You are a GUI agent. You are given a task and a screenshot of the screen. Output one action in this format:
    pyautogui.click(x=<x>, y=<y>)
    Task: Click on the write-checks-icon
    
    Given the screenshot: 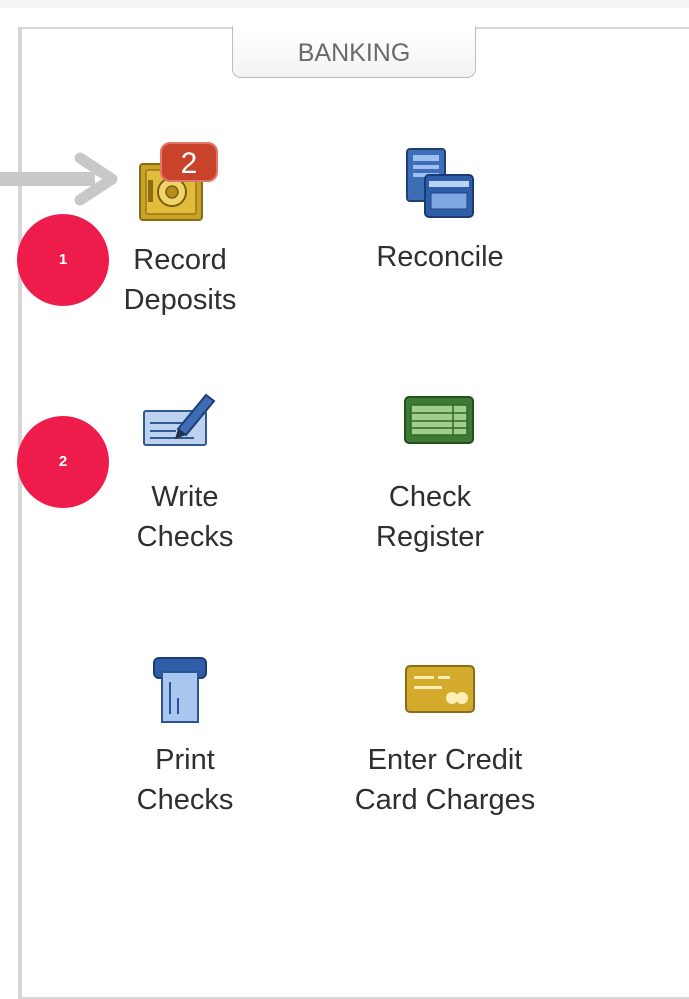 What is the action you would take?
    pyautogui.click(x=179, y=419)
    